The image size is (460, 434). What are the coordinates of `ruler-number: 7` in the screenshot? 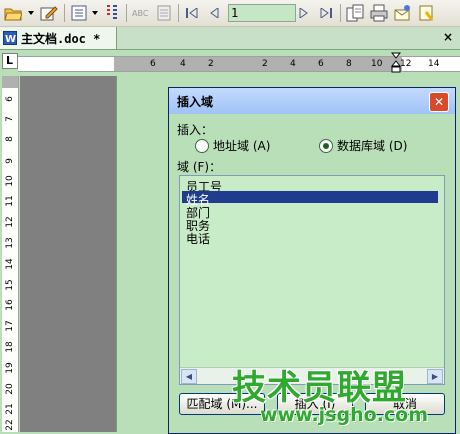 It's located at (10, 119).